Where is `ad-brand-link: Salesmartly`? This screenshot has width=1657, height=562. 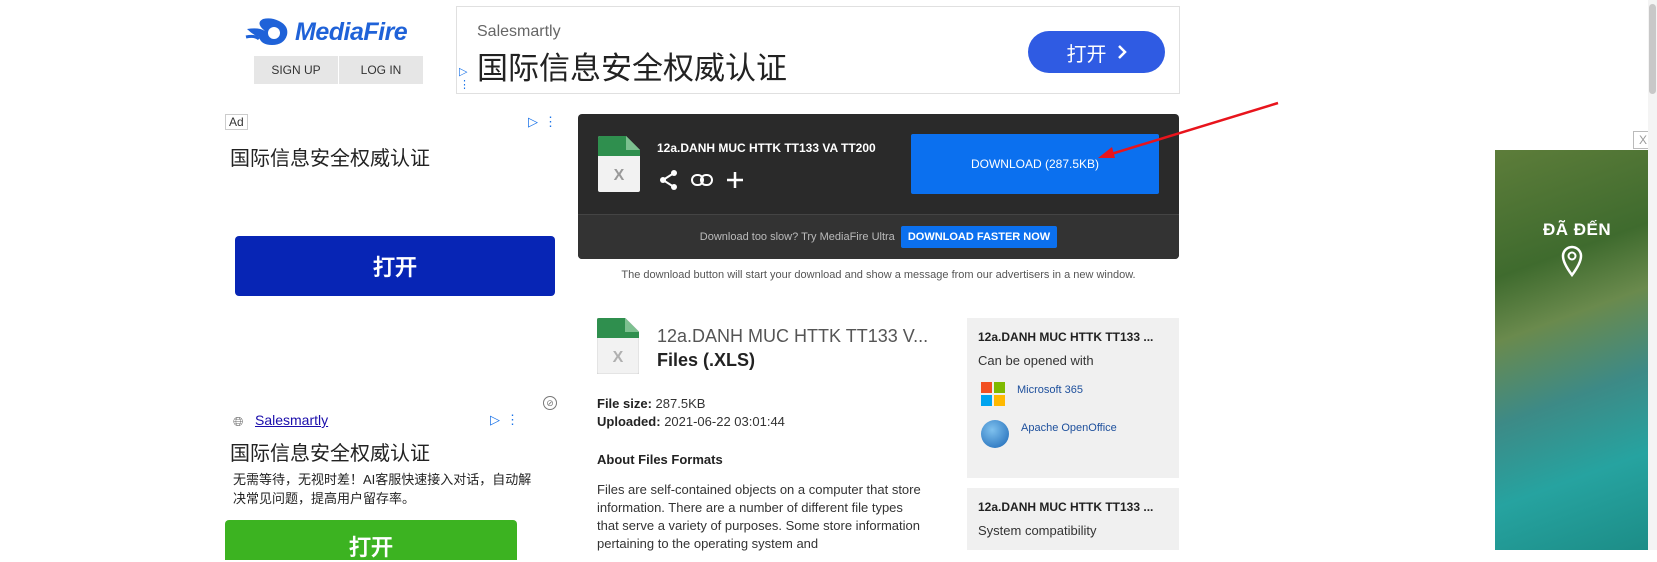
ad-brand-link: Salesmartly is located at coordinates (291, 420).